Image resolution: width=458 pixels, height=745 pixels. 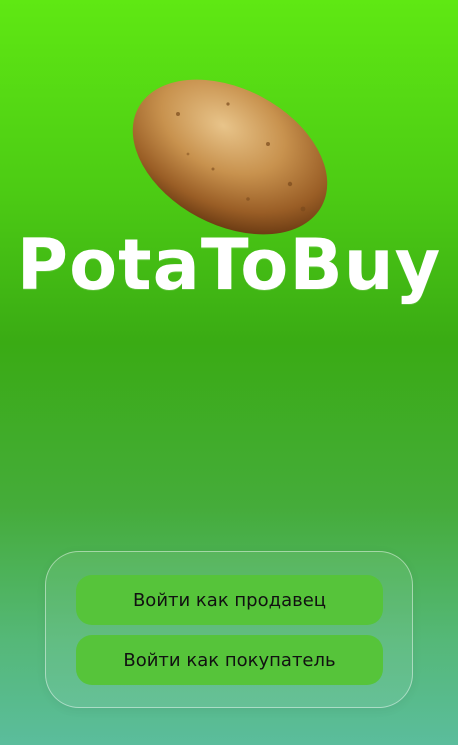 What do you see at coordinates (229, 265) in the screenshot?
I see `app-logo: PotaToBuy` at bounding box center [229, 265].